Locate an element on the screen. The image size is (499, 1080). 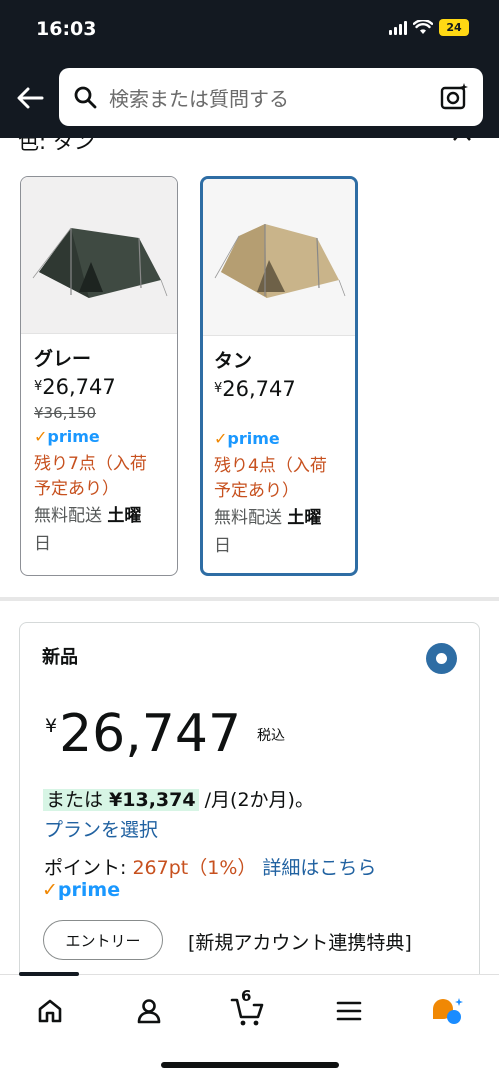
offer-price: ¥ 26,747 税込 is located at coordinates (165, 734).